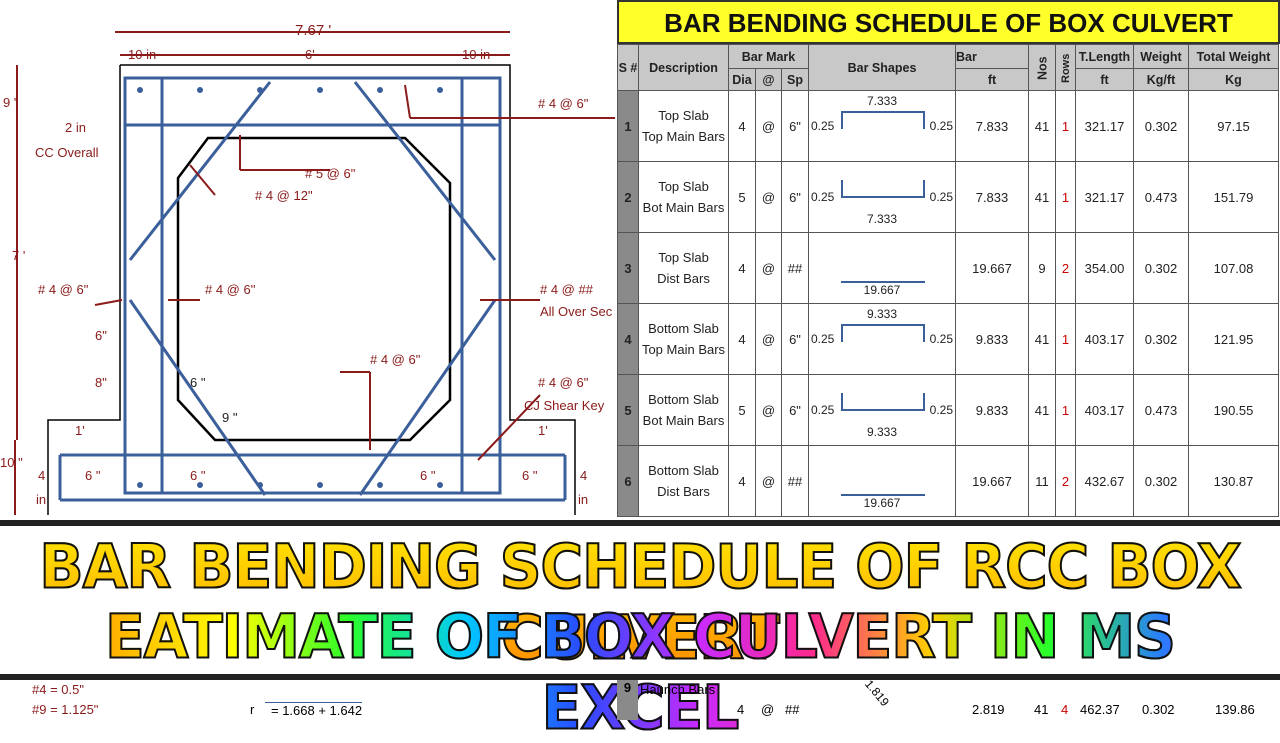 This screenshot has width=1280, height=743. What do you see at coordinates (683, 67) in the screenshot?
I see `header-description: Description` at bounding box center [683, 67].